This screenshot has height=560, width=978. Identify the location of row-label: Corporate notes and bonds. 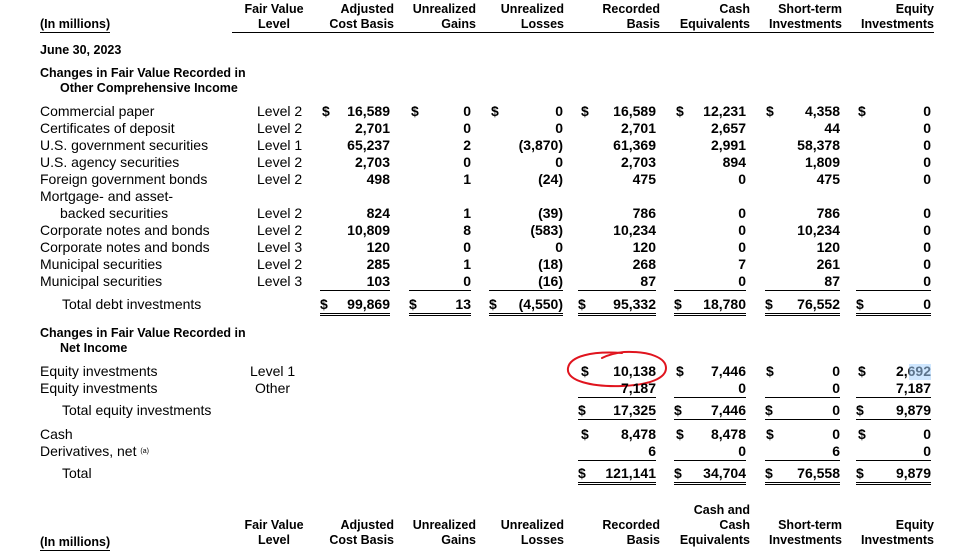
(125, 230).